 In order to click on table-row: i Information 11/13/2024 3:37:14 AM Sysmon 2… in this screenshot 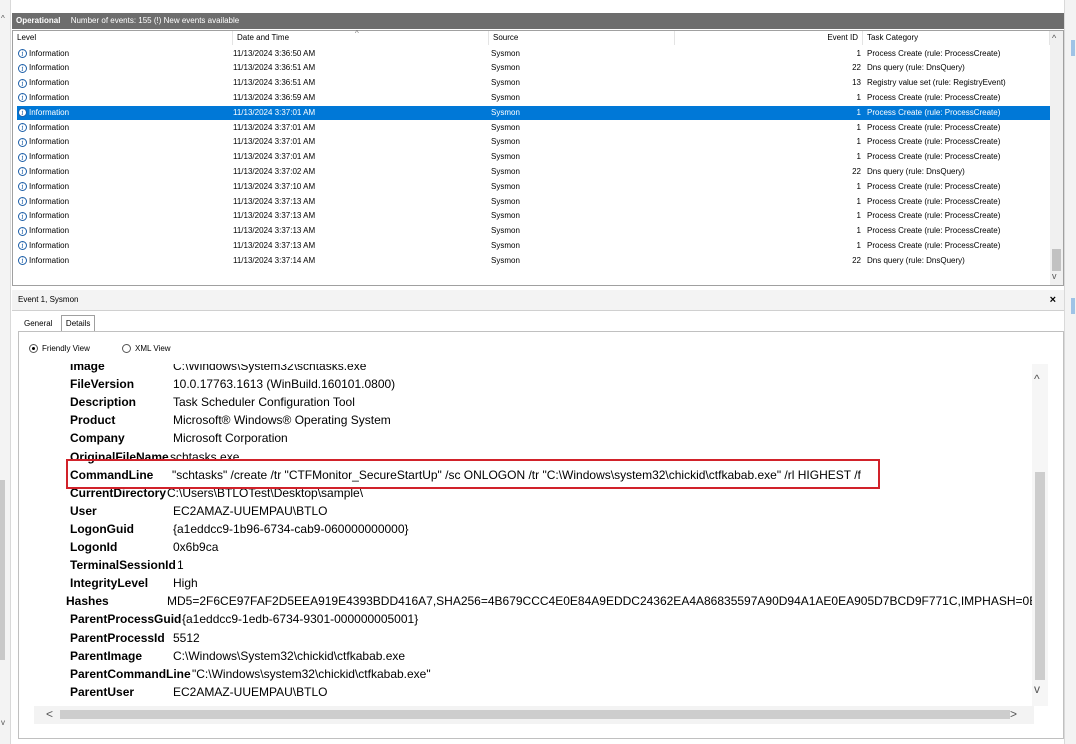, I will do `click(534, 261)`.